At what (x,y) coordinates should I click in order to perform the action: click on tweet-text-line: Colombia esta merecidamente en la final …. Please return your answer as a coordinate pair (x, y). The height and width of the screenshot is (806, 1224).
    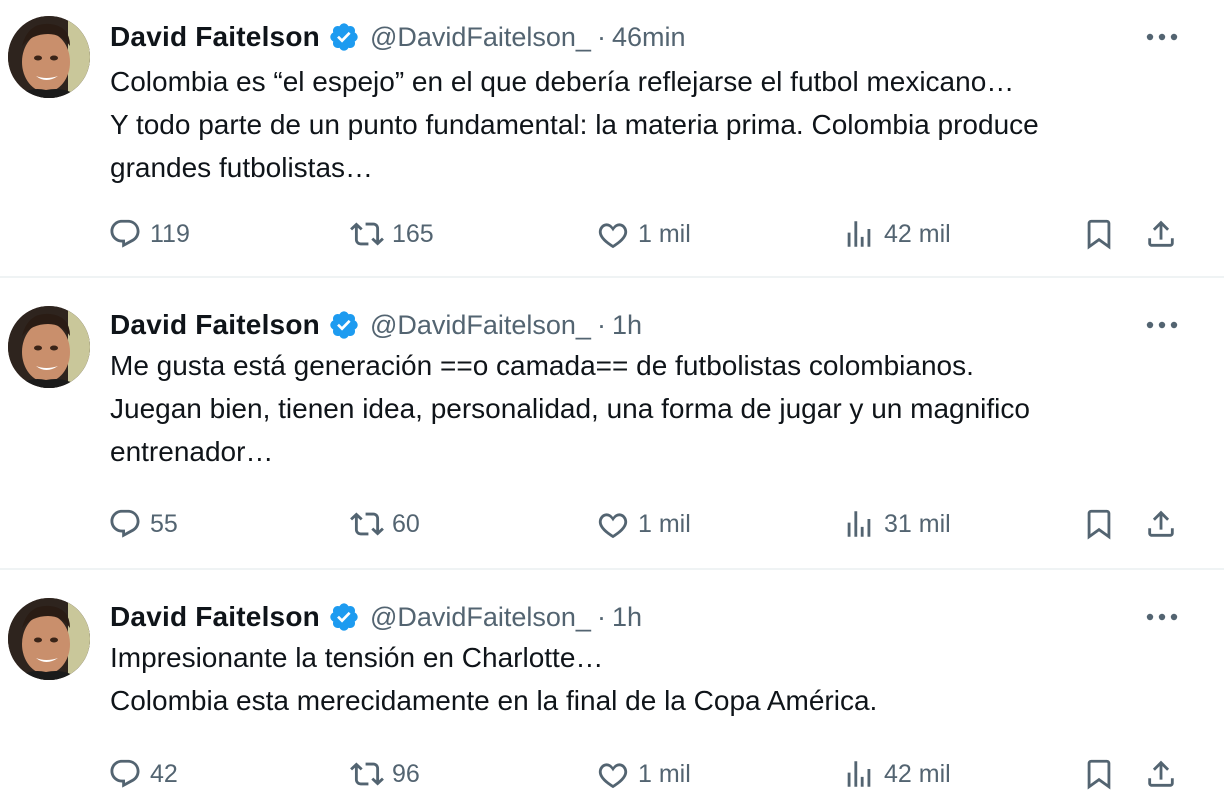
    Looking at the image, I should click on (494, 700).